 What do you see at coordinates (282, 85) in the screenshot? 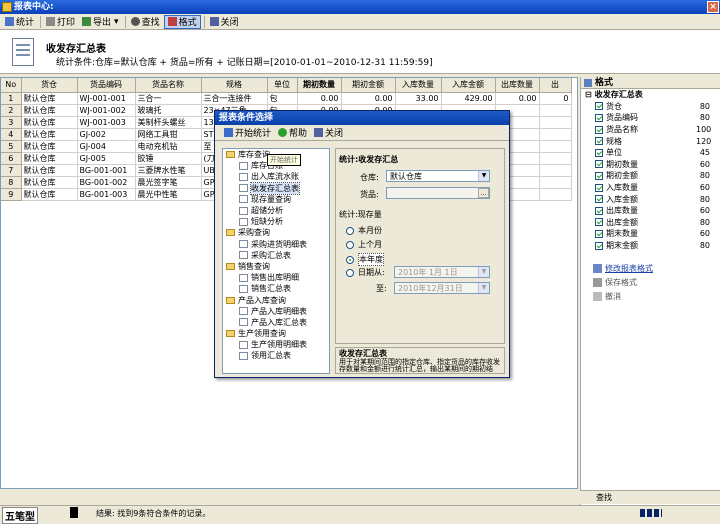
I see `column-header: 单位` at bounding box center [282, 85].